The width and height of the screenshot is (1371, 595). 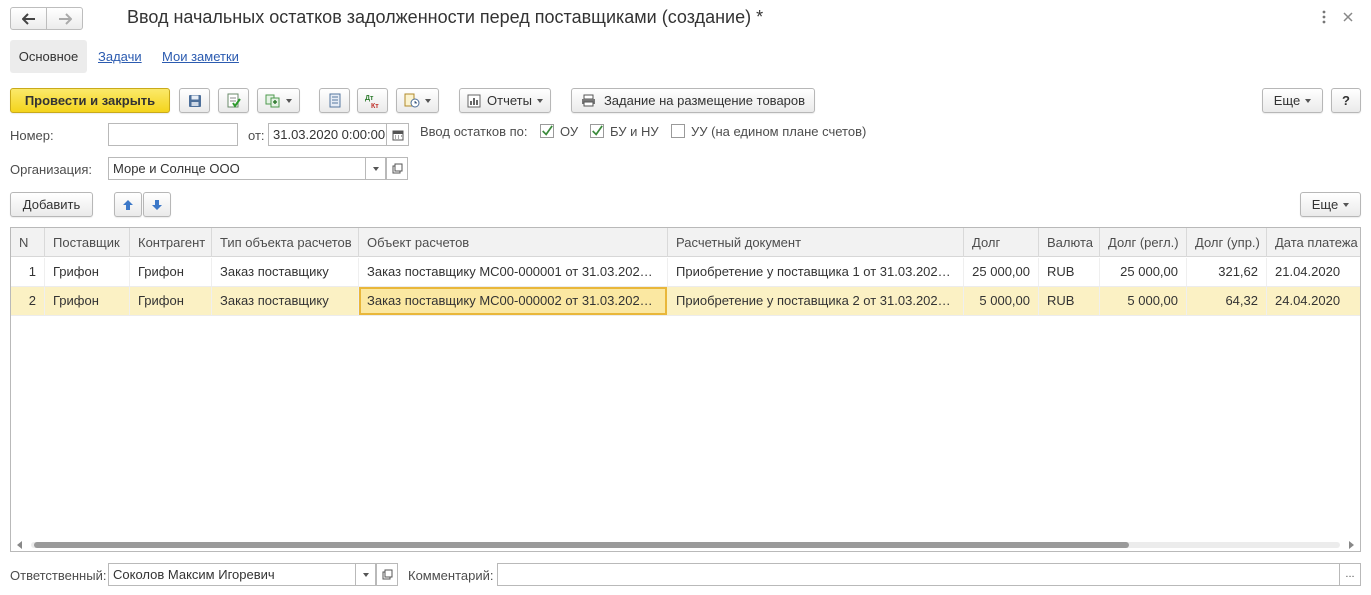 I want to click on floppy-disk-icon, so click(x=194, y=100).